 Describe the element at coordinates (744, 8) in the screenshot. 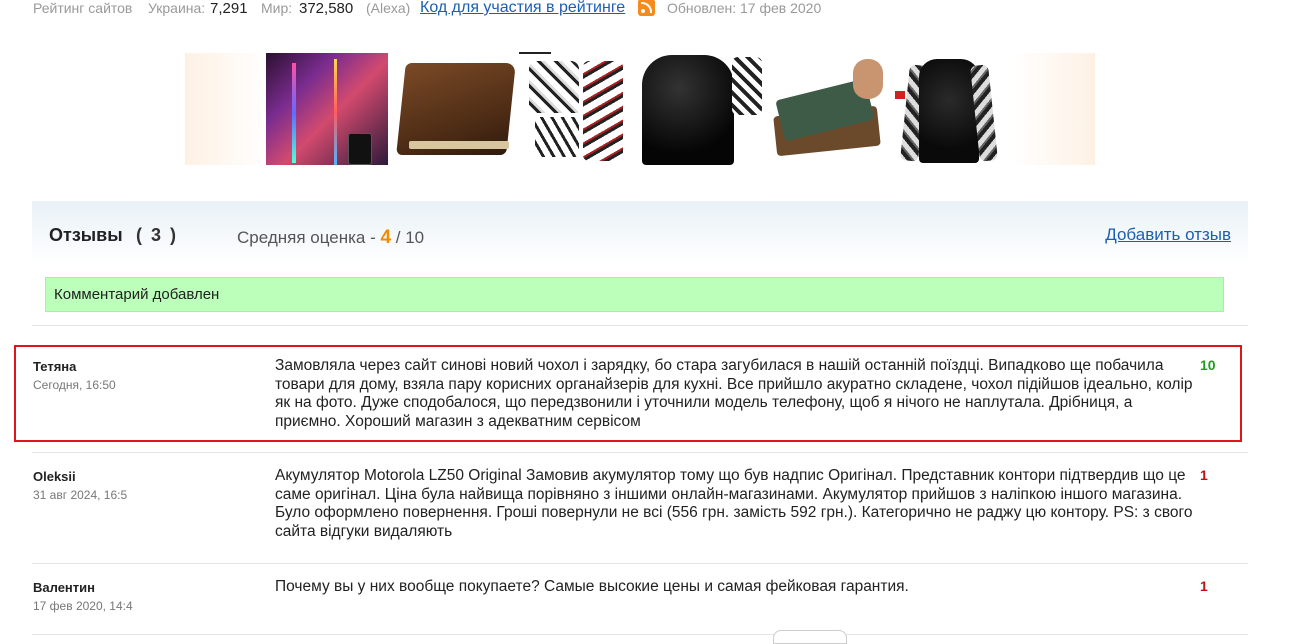

I see `updated-date: Обновлен: 17 фев 2020` at that location.